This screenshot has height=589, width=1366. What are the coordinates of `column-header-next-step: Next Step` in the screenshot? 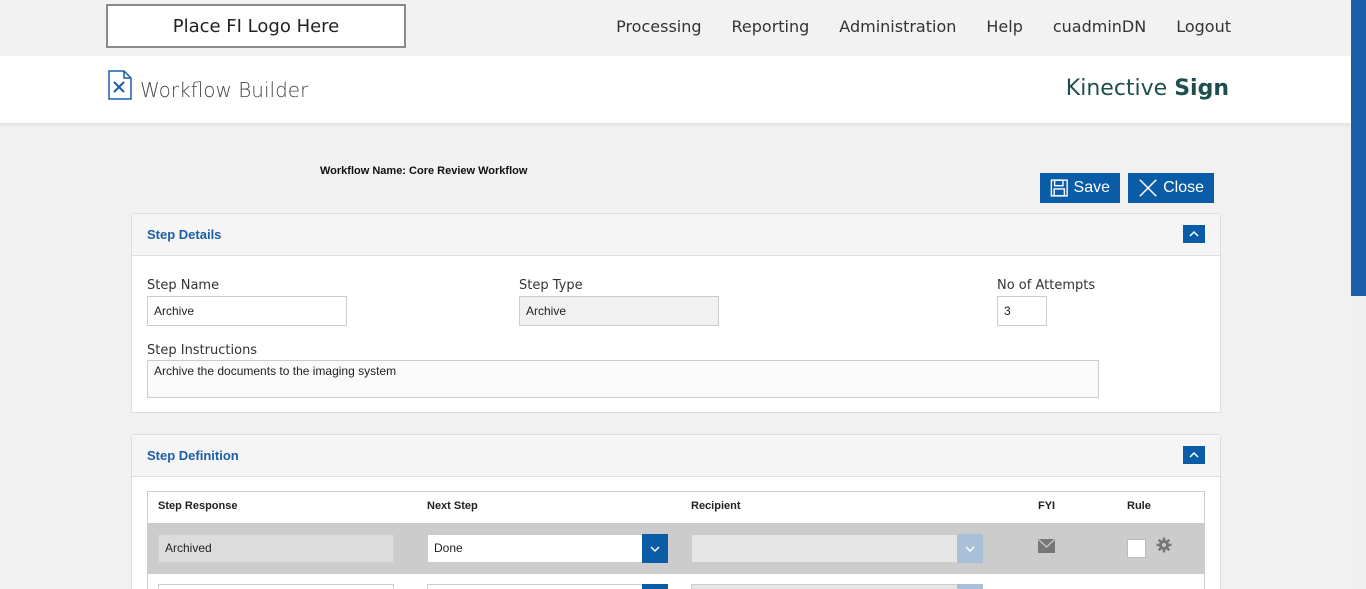 It's located at (452, 506).